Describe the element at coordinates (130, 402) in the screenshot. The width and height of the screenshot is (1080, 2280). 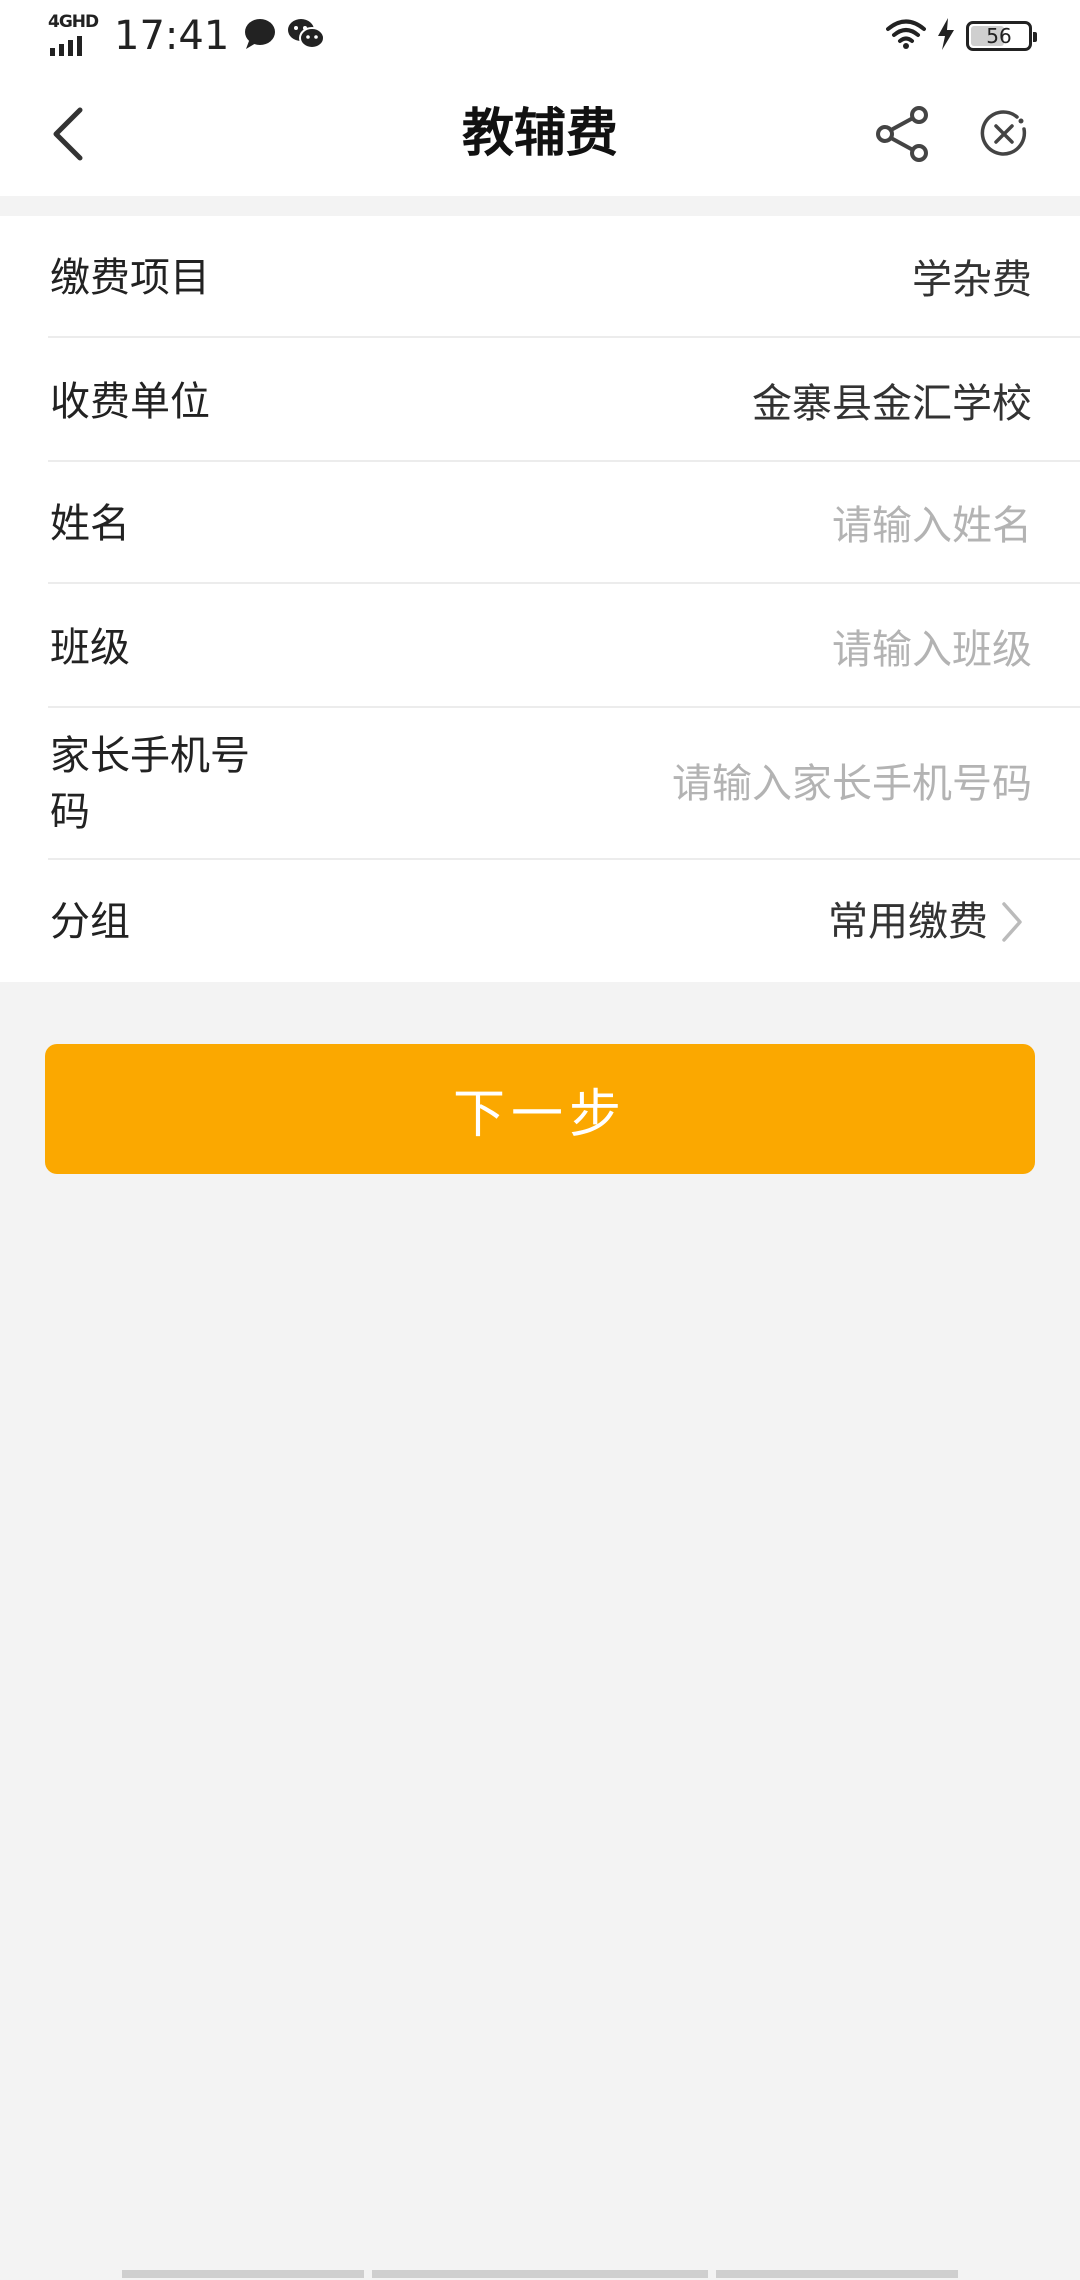
I see `payee-label: 收费单位` at that location.